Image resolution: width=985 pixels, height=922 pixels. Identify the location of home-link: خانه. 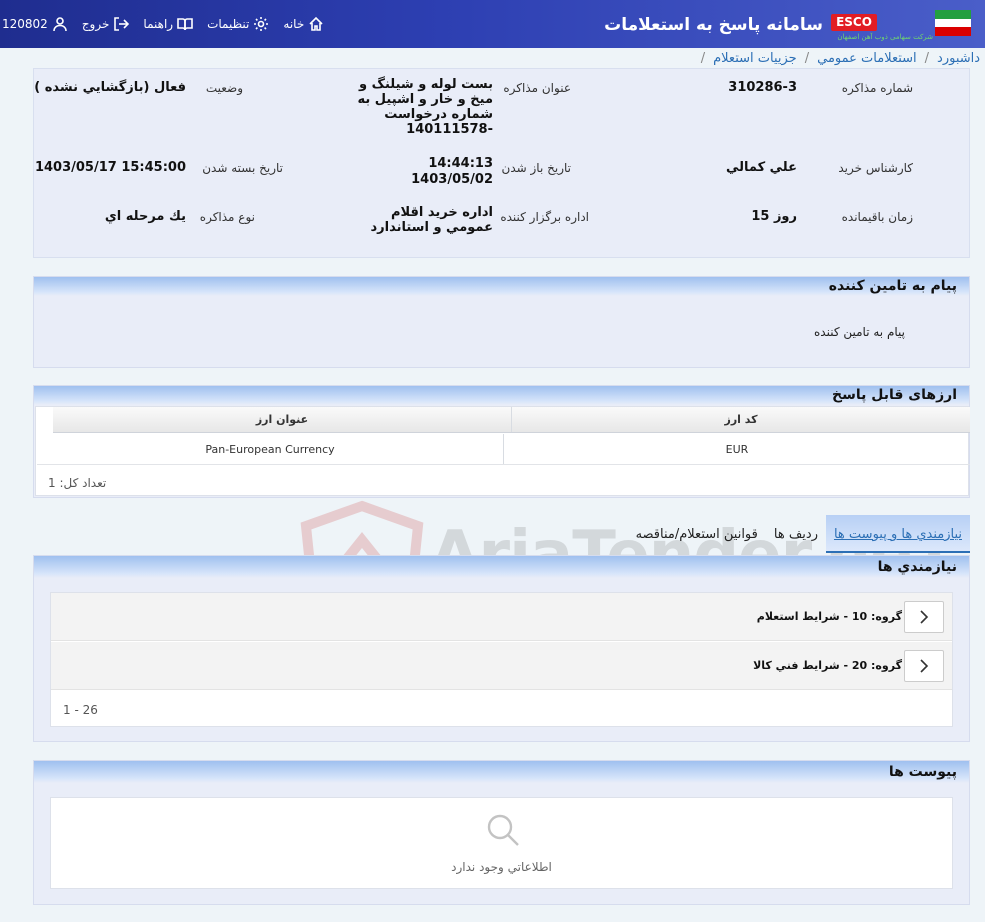
(303, 24).